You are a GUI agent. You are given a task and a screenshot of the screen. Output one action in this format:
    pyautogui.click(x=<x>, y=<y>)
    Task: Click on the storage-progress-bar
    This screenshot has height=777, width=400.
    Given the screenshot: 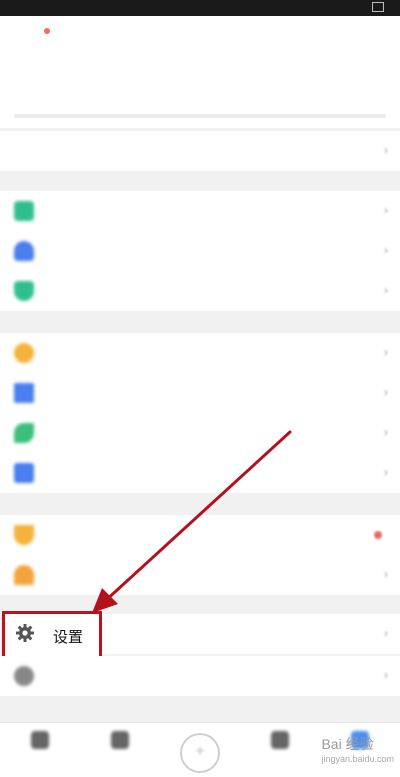 What is the action you would take?
    pyautogui.click(x=200, y=116)
    